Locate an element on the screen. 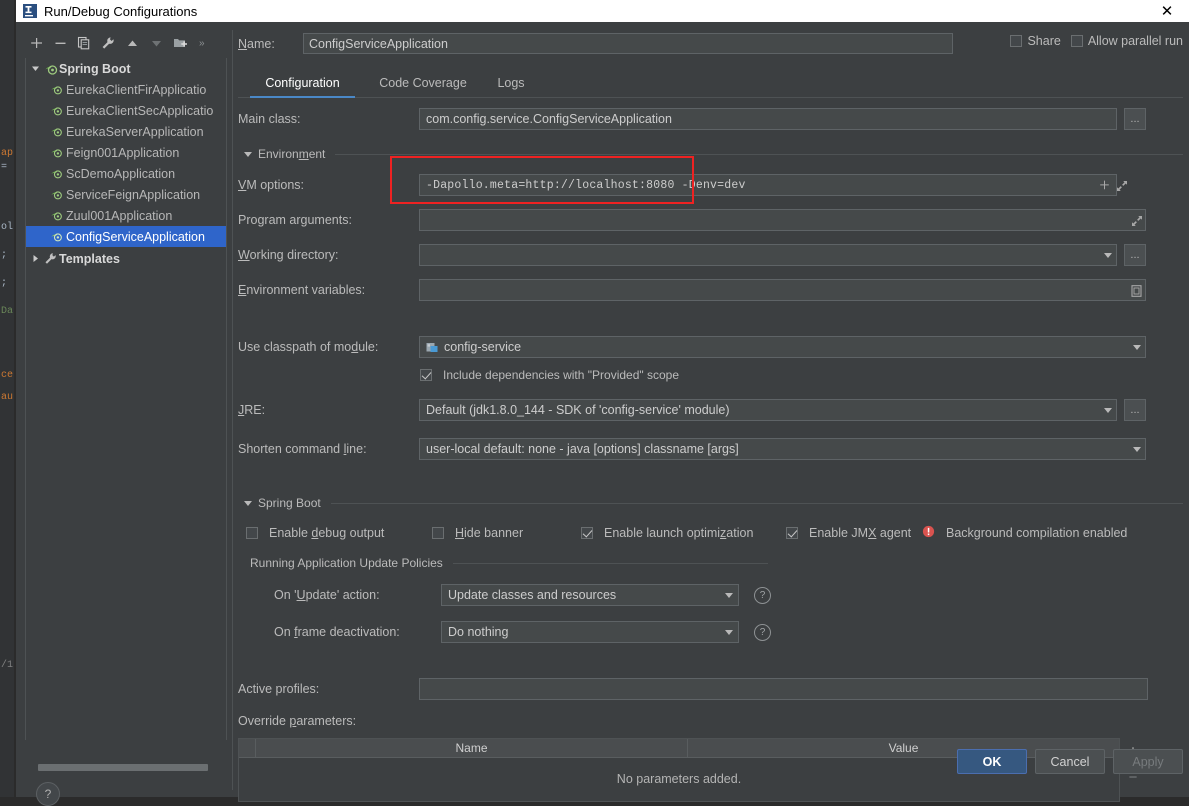 This screenshot has height=806, width=1189. override-parameters-label: Override parameters: is located at coordinates (297, 721).